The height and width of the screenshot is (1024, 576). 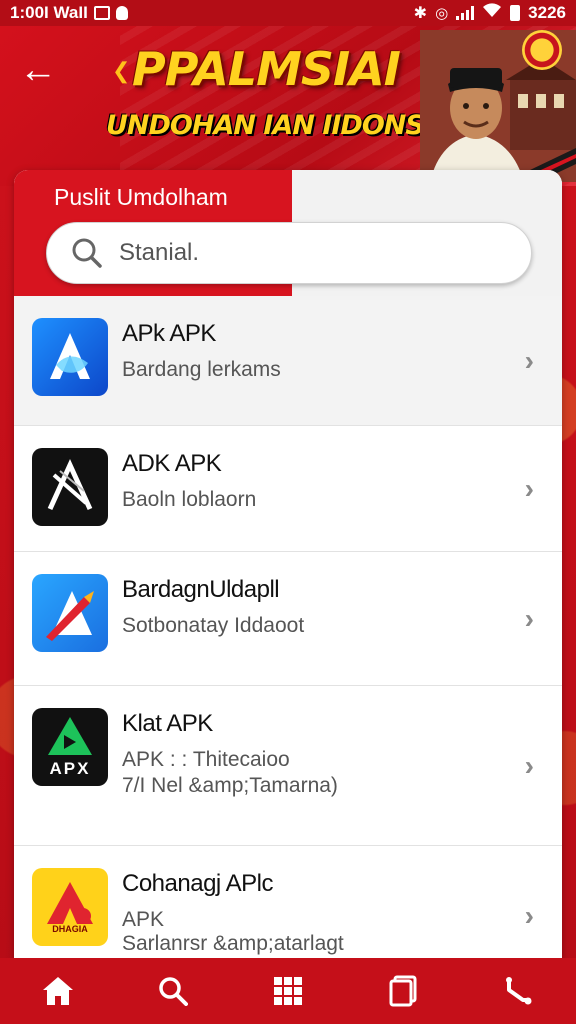 What do you see at coordinates (70, 907) in the screenshot?
I see `app-icon-yellow-a: DHAGIA` at bounding box center [70, 907].